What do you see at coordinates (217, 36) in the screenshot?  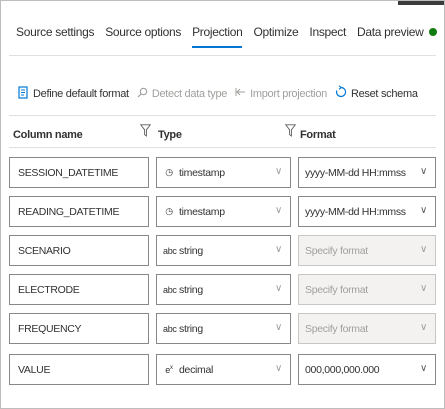 I see `tab-projection: Projection` at bounding box center [217, 36].